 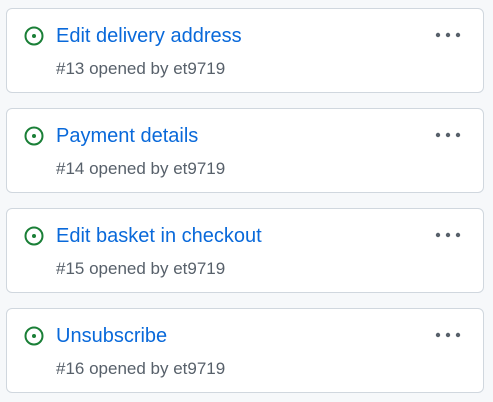 I want to click on issue-title-link: Edit basket in checkout, so click(x=159, y=236).